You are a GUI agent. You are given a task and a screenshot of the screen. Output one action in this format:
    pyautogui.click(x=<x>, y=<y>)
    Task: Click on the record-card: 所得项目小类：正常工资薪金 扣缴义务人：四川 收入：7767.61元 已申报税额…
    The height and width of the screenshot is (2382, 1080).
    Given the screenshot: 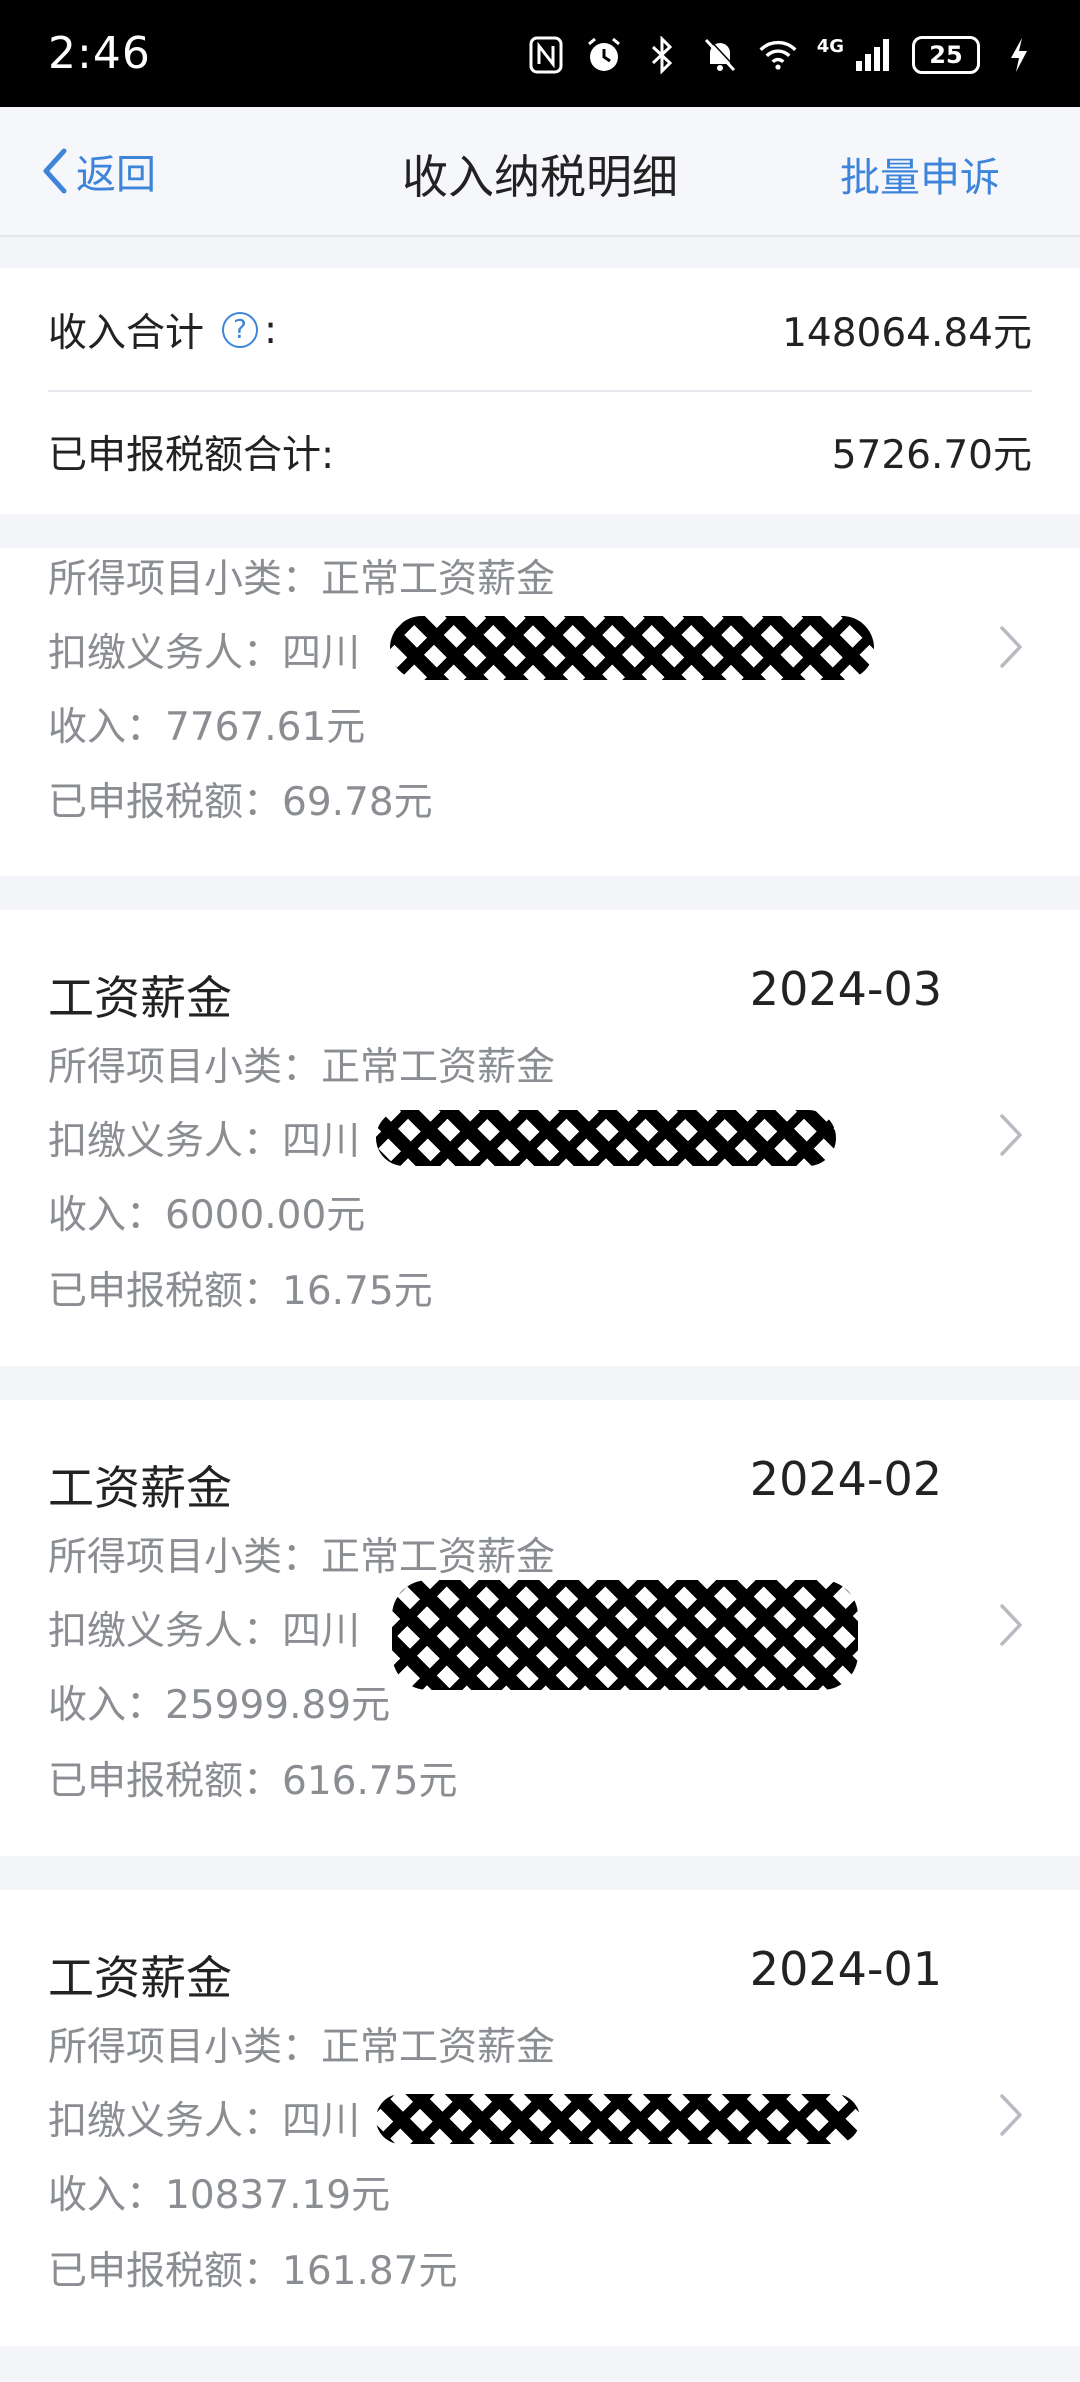 What is the action you would take?
    pyautogui.click(x=540, y=712)
    